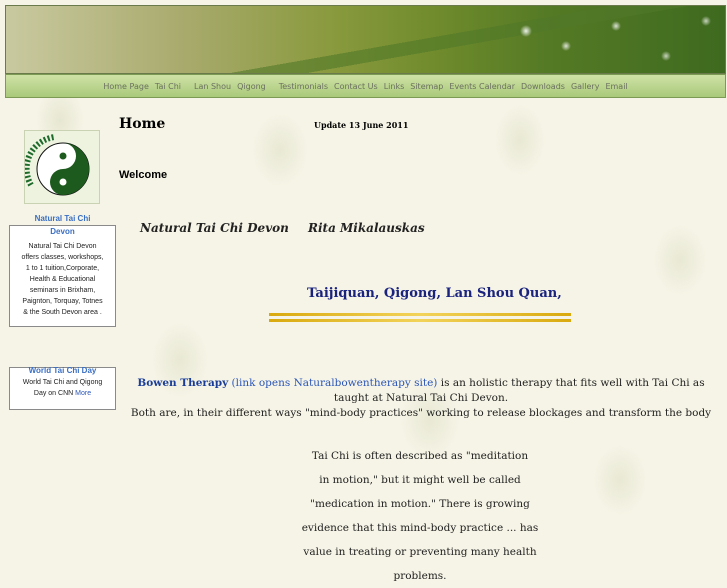 Image resolution: width=727 pixels, height=588 pixels. Describe the element at coordinates (62, 225) in the screenshot. I see `ntcd-box-title: Natural Tai Chi Devon` at that location.